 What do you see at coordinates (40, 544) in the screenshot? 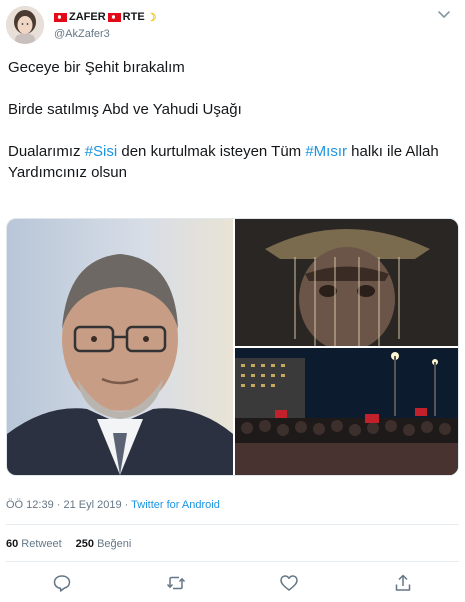
I see `retweet-label: Retweet` at bounding box center [40, 544].